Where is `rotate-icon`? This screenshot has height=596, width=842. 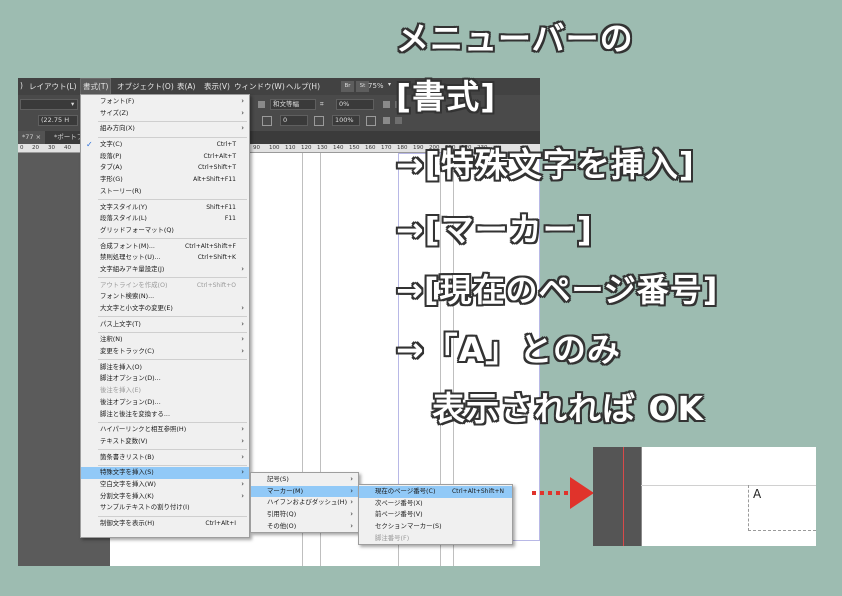
rotate-icon is located at coordinates (371, 121).